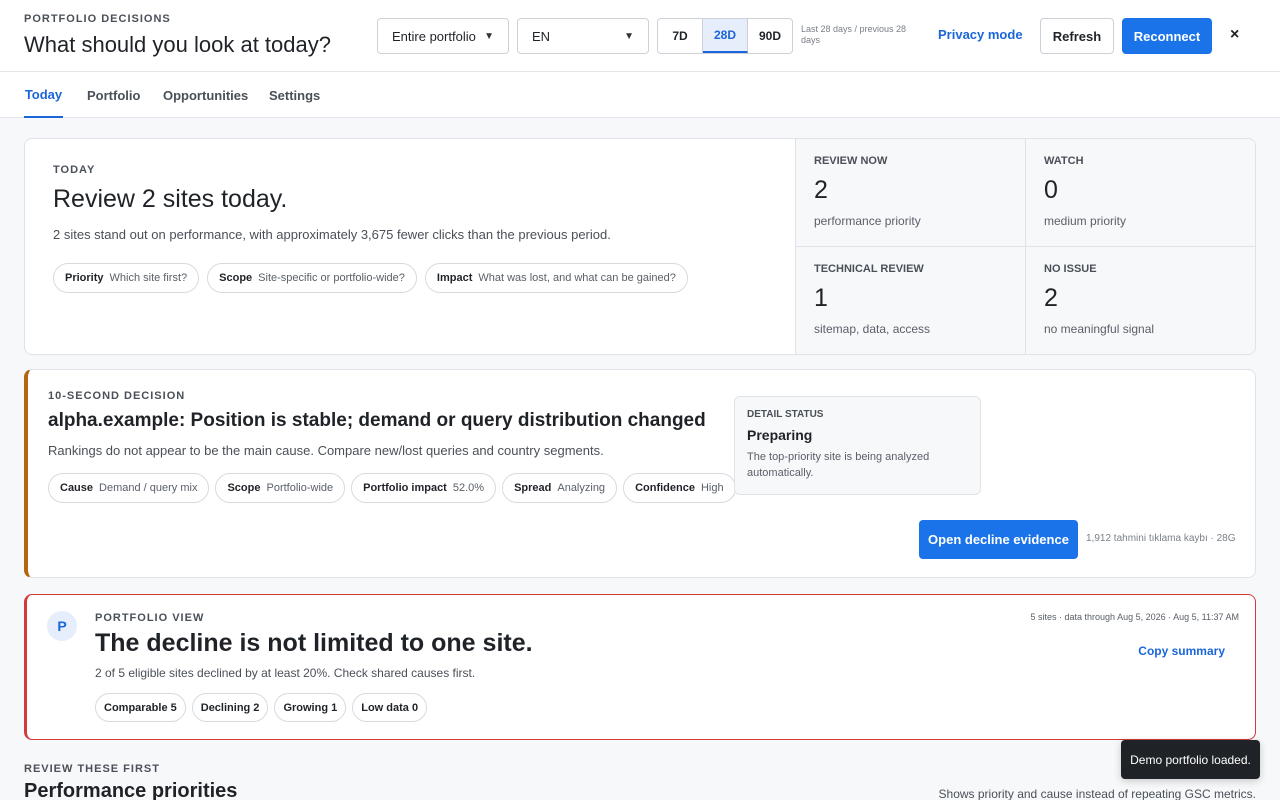 This screenshot has width=1280, height=800. I want to click on tab-today: Today, so click(43, 95).